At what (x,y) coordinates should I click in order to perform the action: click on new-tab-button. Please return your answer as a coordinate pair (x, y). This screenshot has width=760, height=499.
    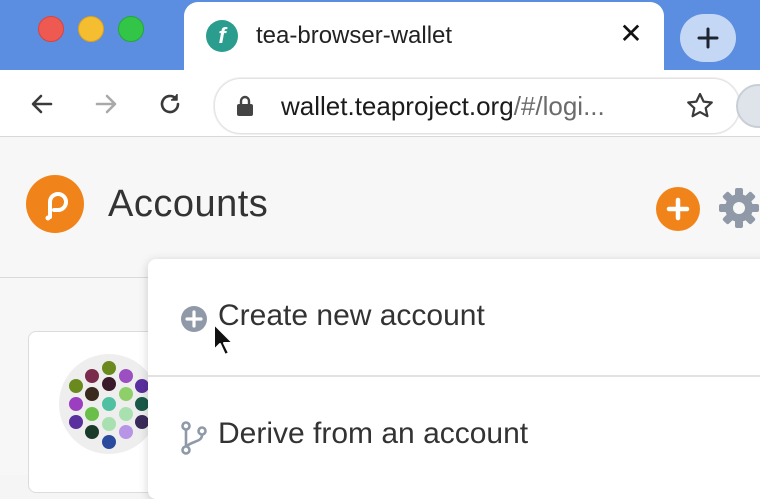
    Looking at the image, I should click on (708, 38).